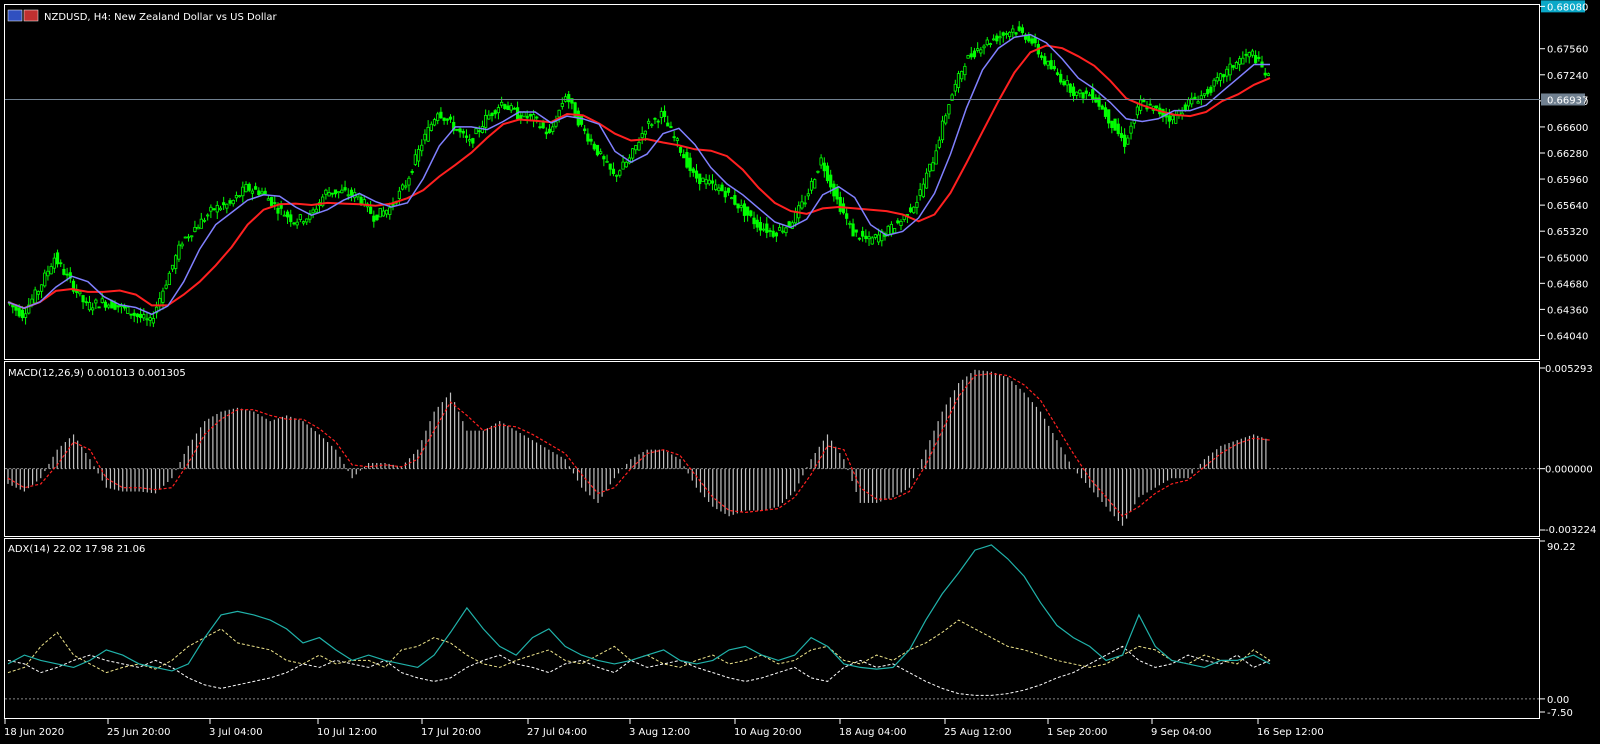  I want to click on macd-tick-label: 0.000000, so click(1569, 470).